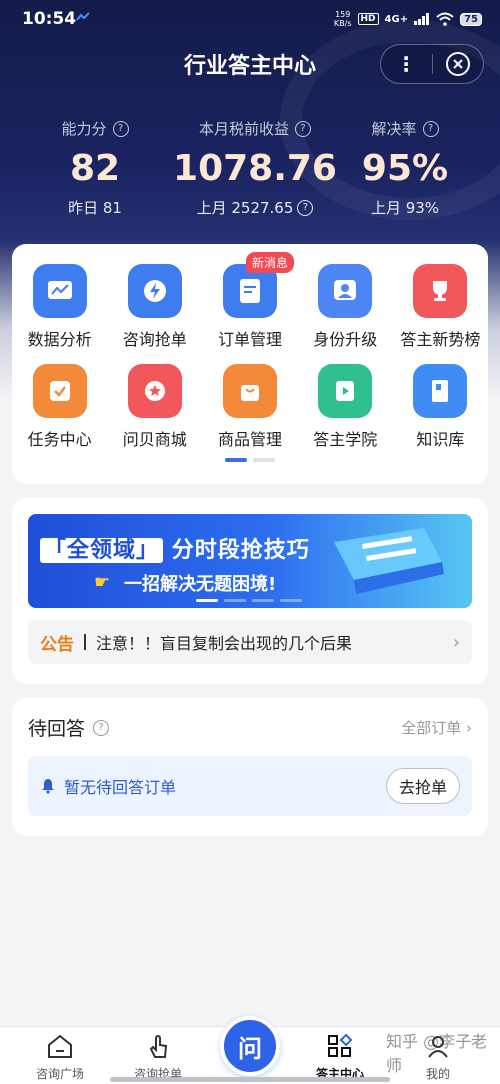 The height and width of the screenshot is (1084, 500). Describe the element at coordinates (250, 20) in the screenshot. I see `status-bar: 10:54 159 KB/s HD 4G+ 75` at that location.